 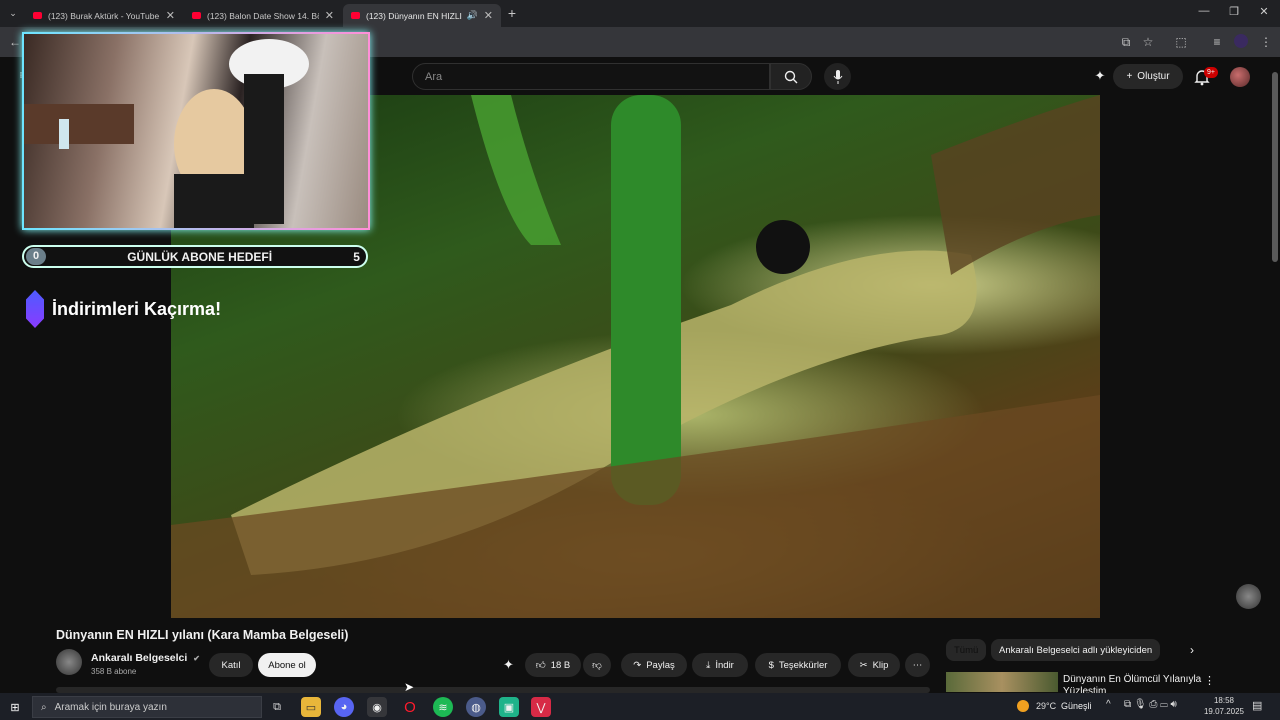 What do you see at coordinates (166, 133) in the screenshot?
I see `webcam-image` at bounding box center [166, 133].